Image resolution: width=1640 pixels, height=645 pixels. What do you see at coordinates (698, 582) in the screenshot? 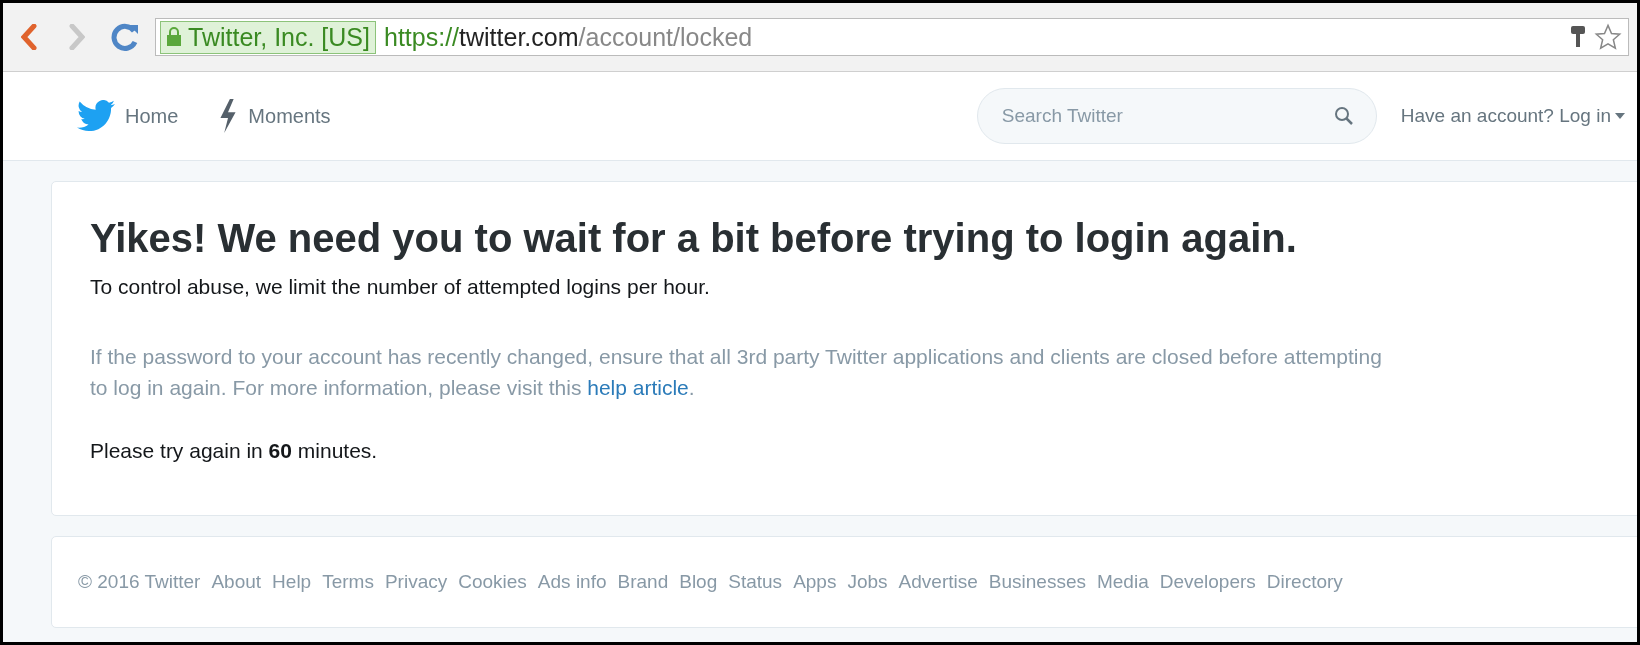
I see `footer-link: Blog` at bounding box center [698, 582].